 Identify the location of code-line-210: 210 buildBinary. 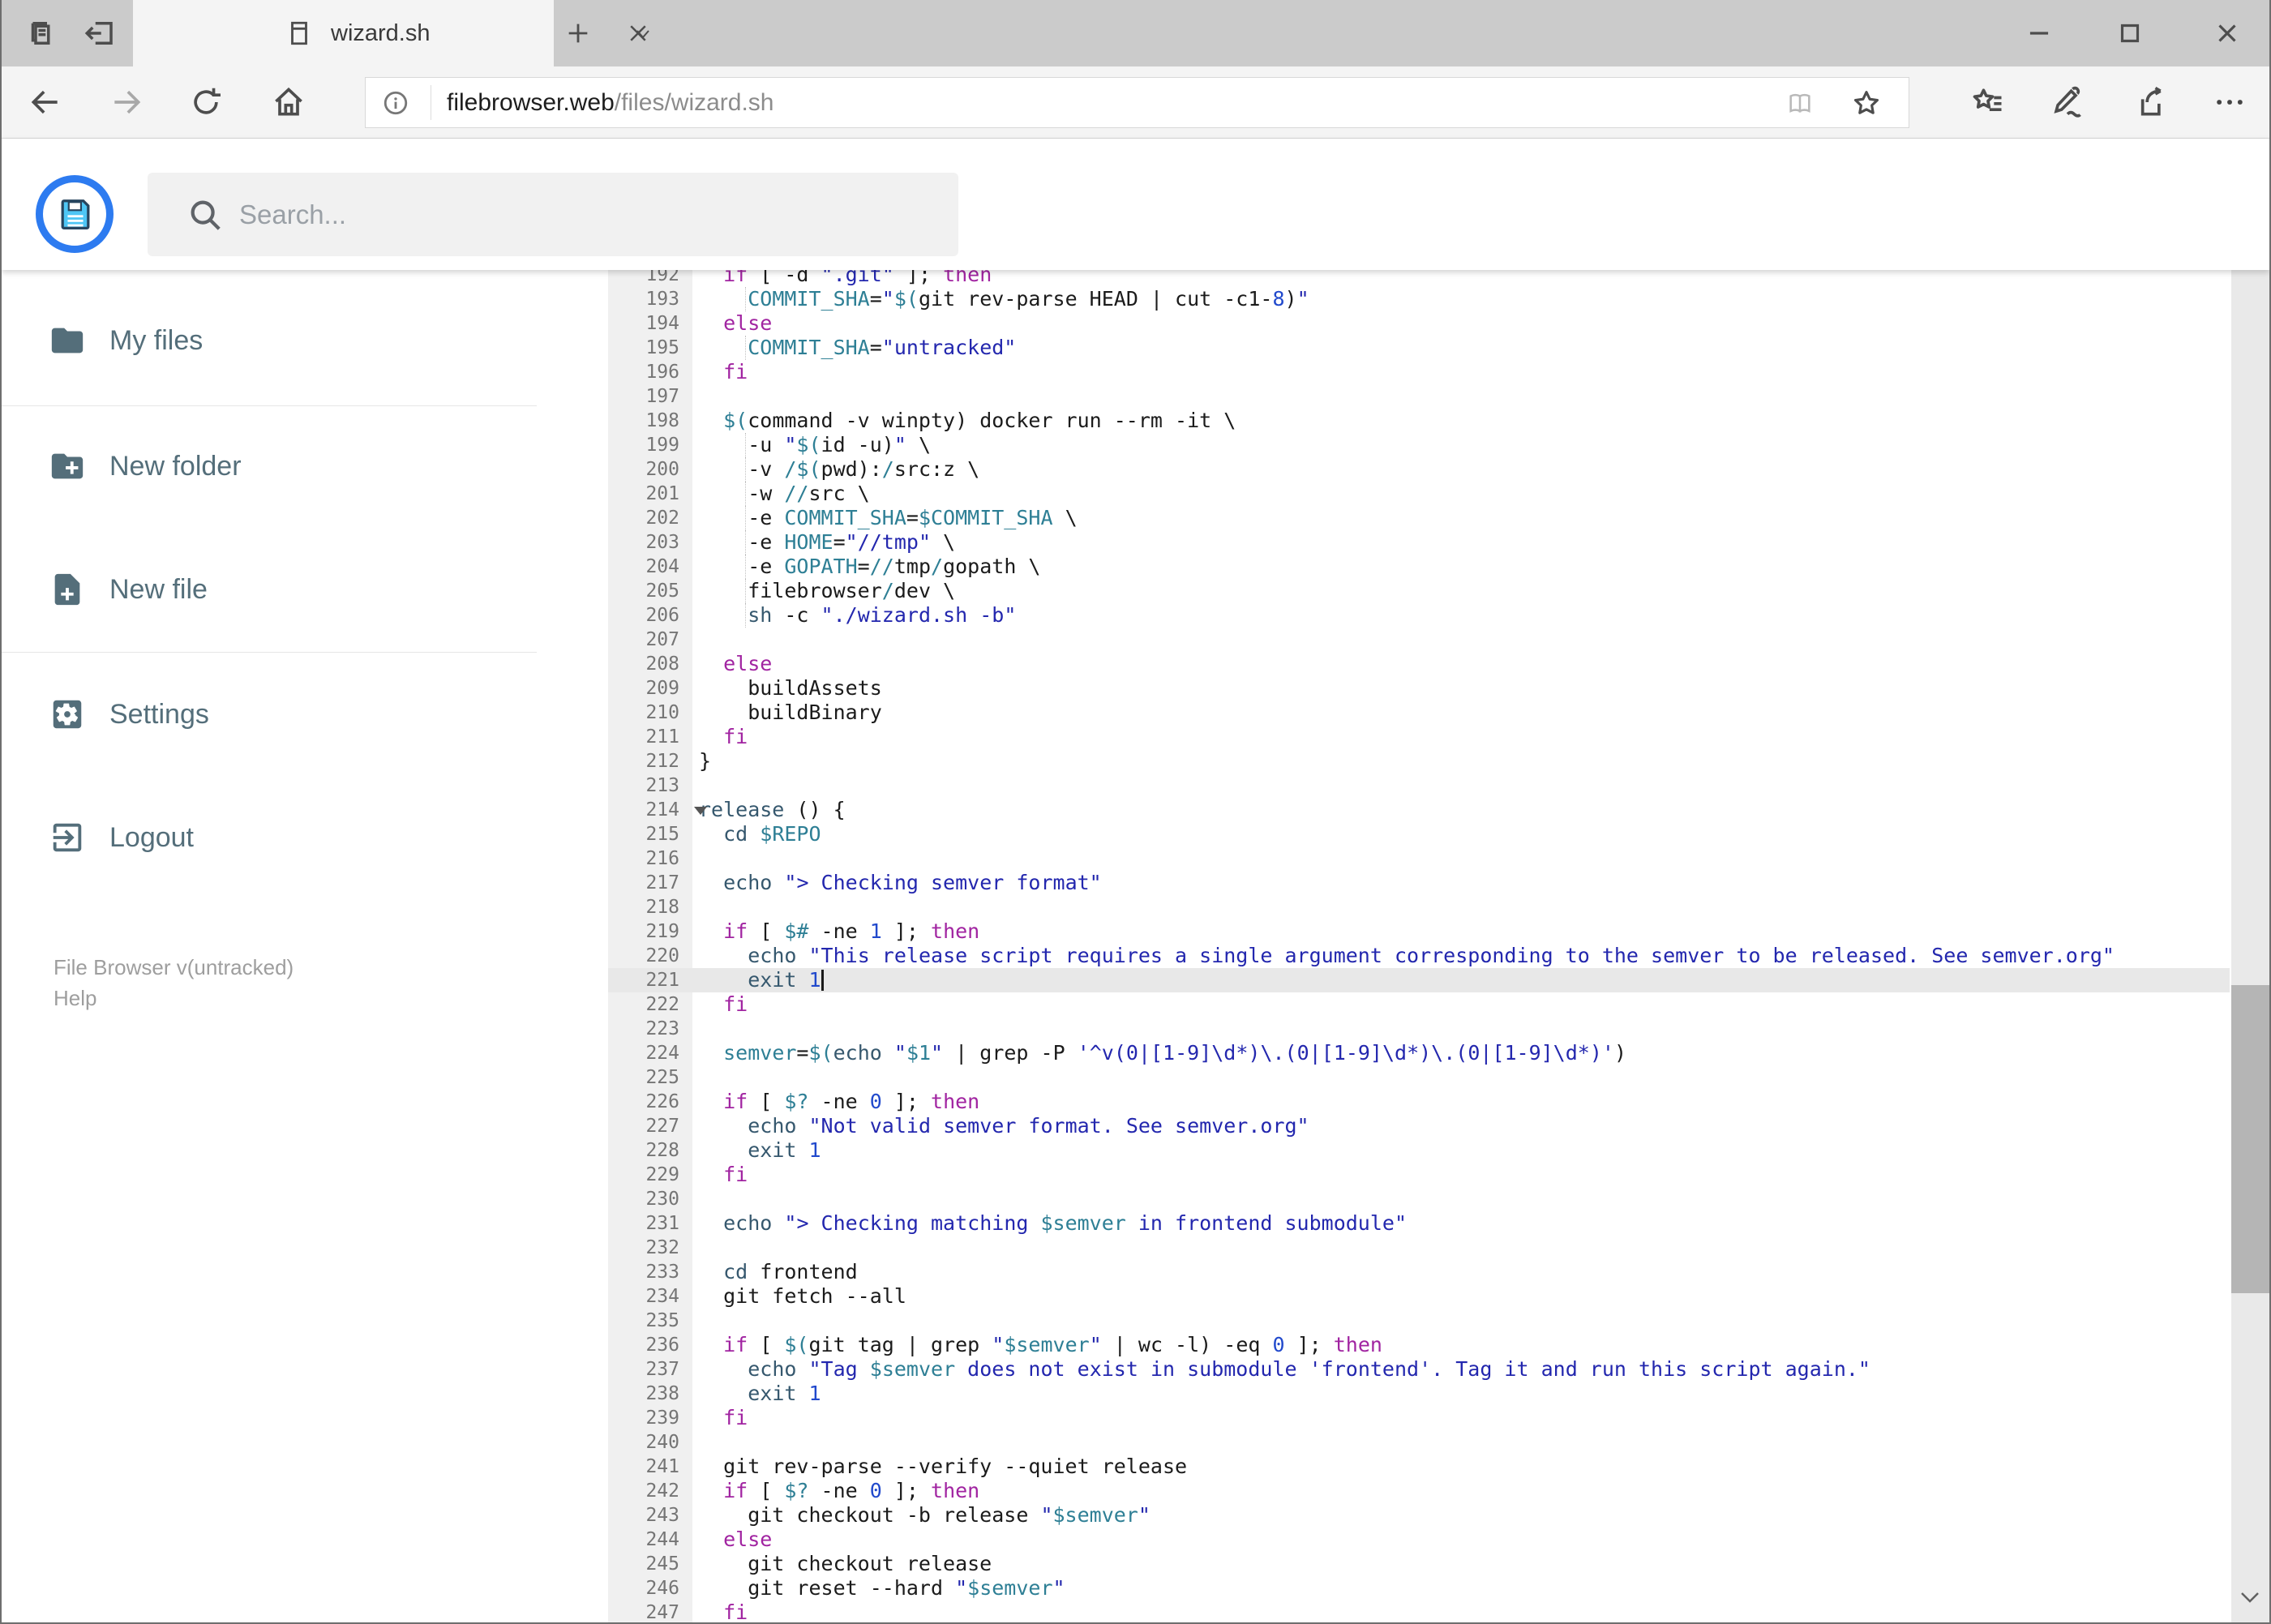
(1419, 713).